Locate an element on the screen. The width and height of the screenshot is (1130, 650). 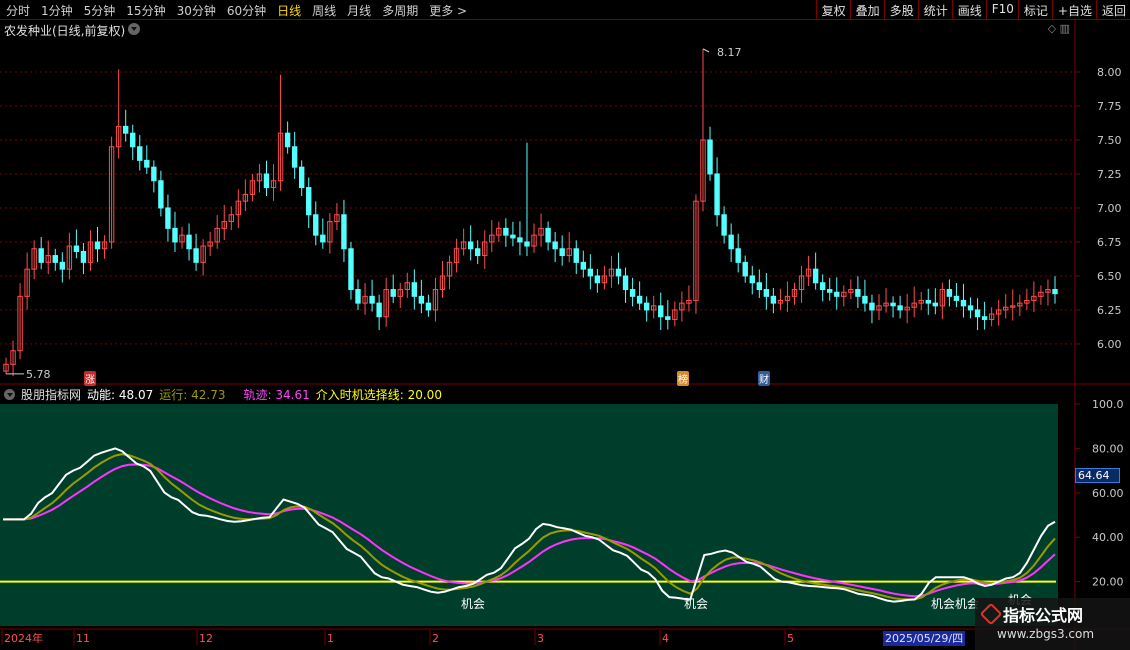
price-label-5: 6.75 is located at coordinates (1109, 242).